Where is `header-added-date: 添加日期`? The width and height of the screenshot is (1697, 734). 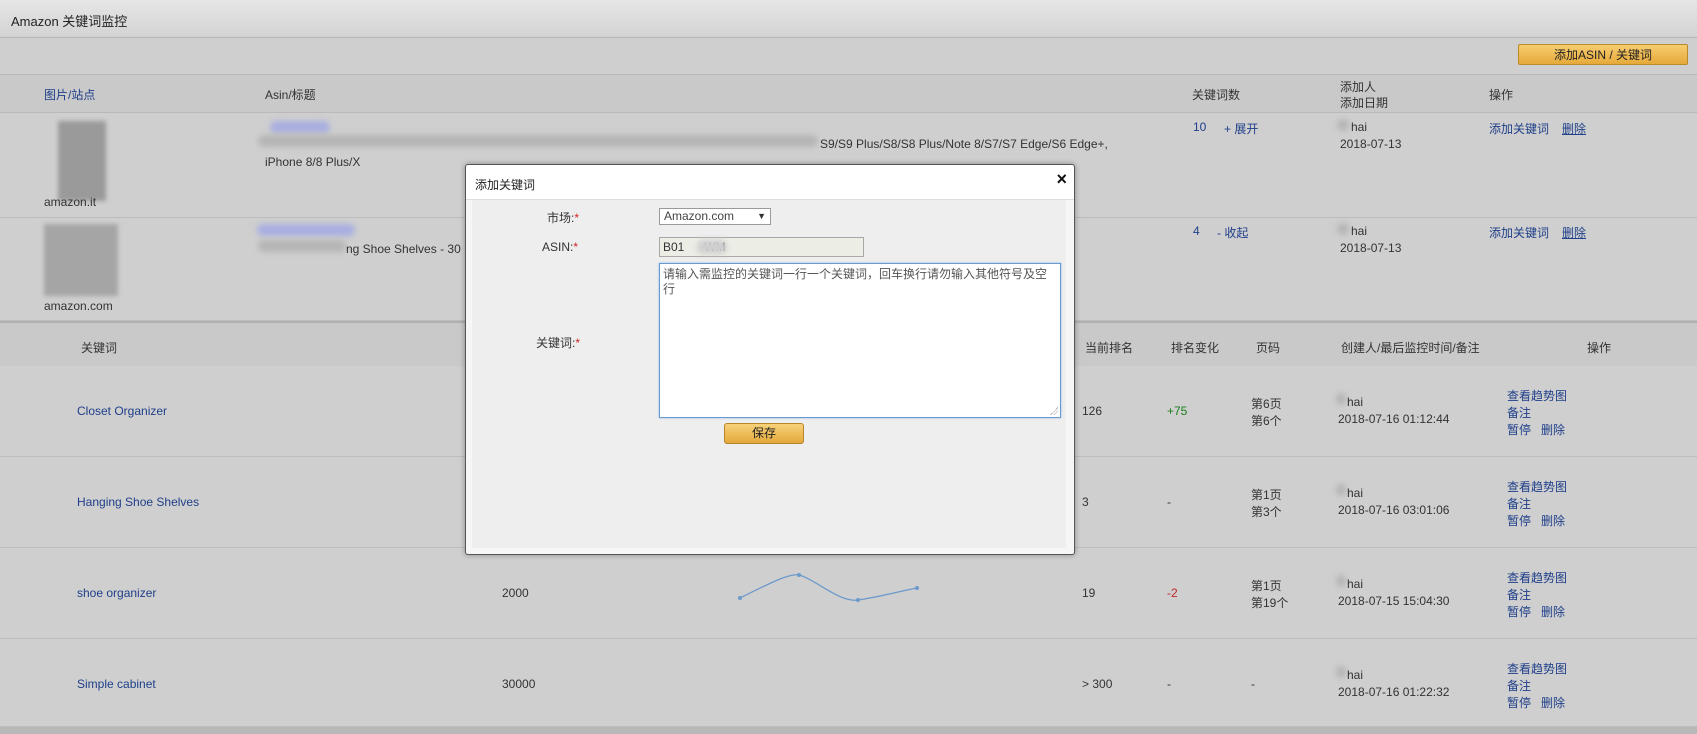
header-added-date: 添加日期 is located at coordinates (1364, 103).